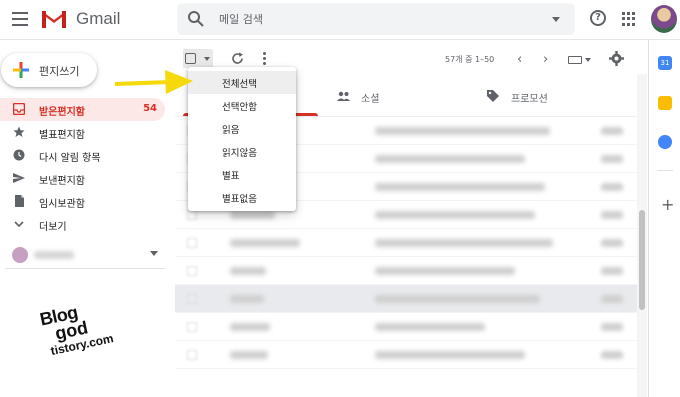 The height and width of the screenshot is (397, 680). What do you see at coordinates (154, 82) in the screenshot?
I see `annotation-arrow-icon` at bounding box center [154, 82].